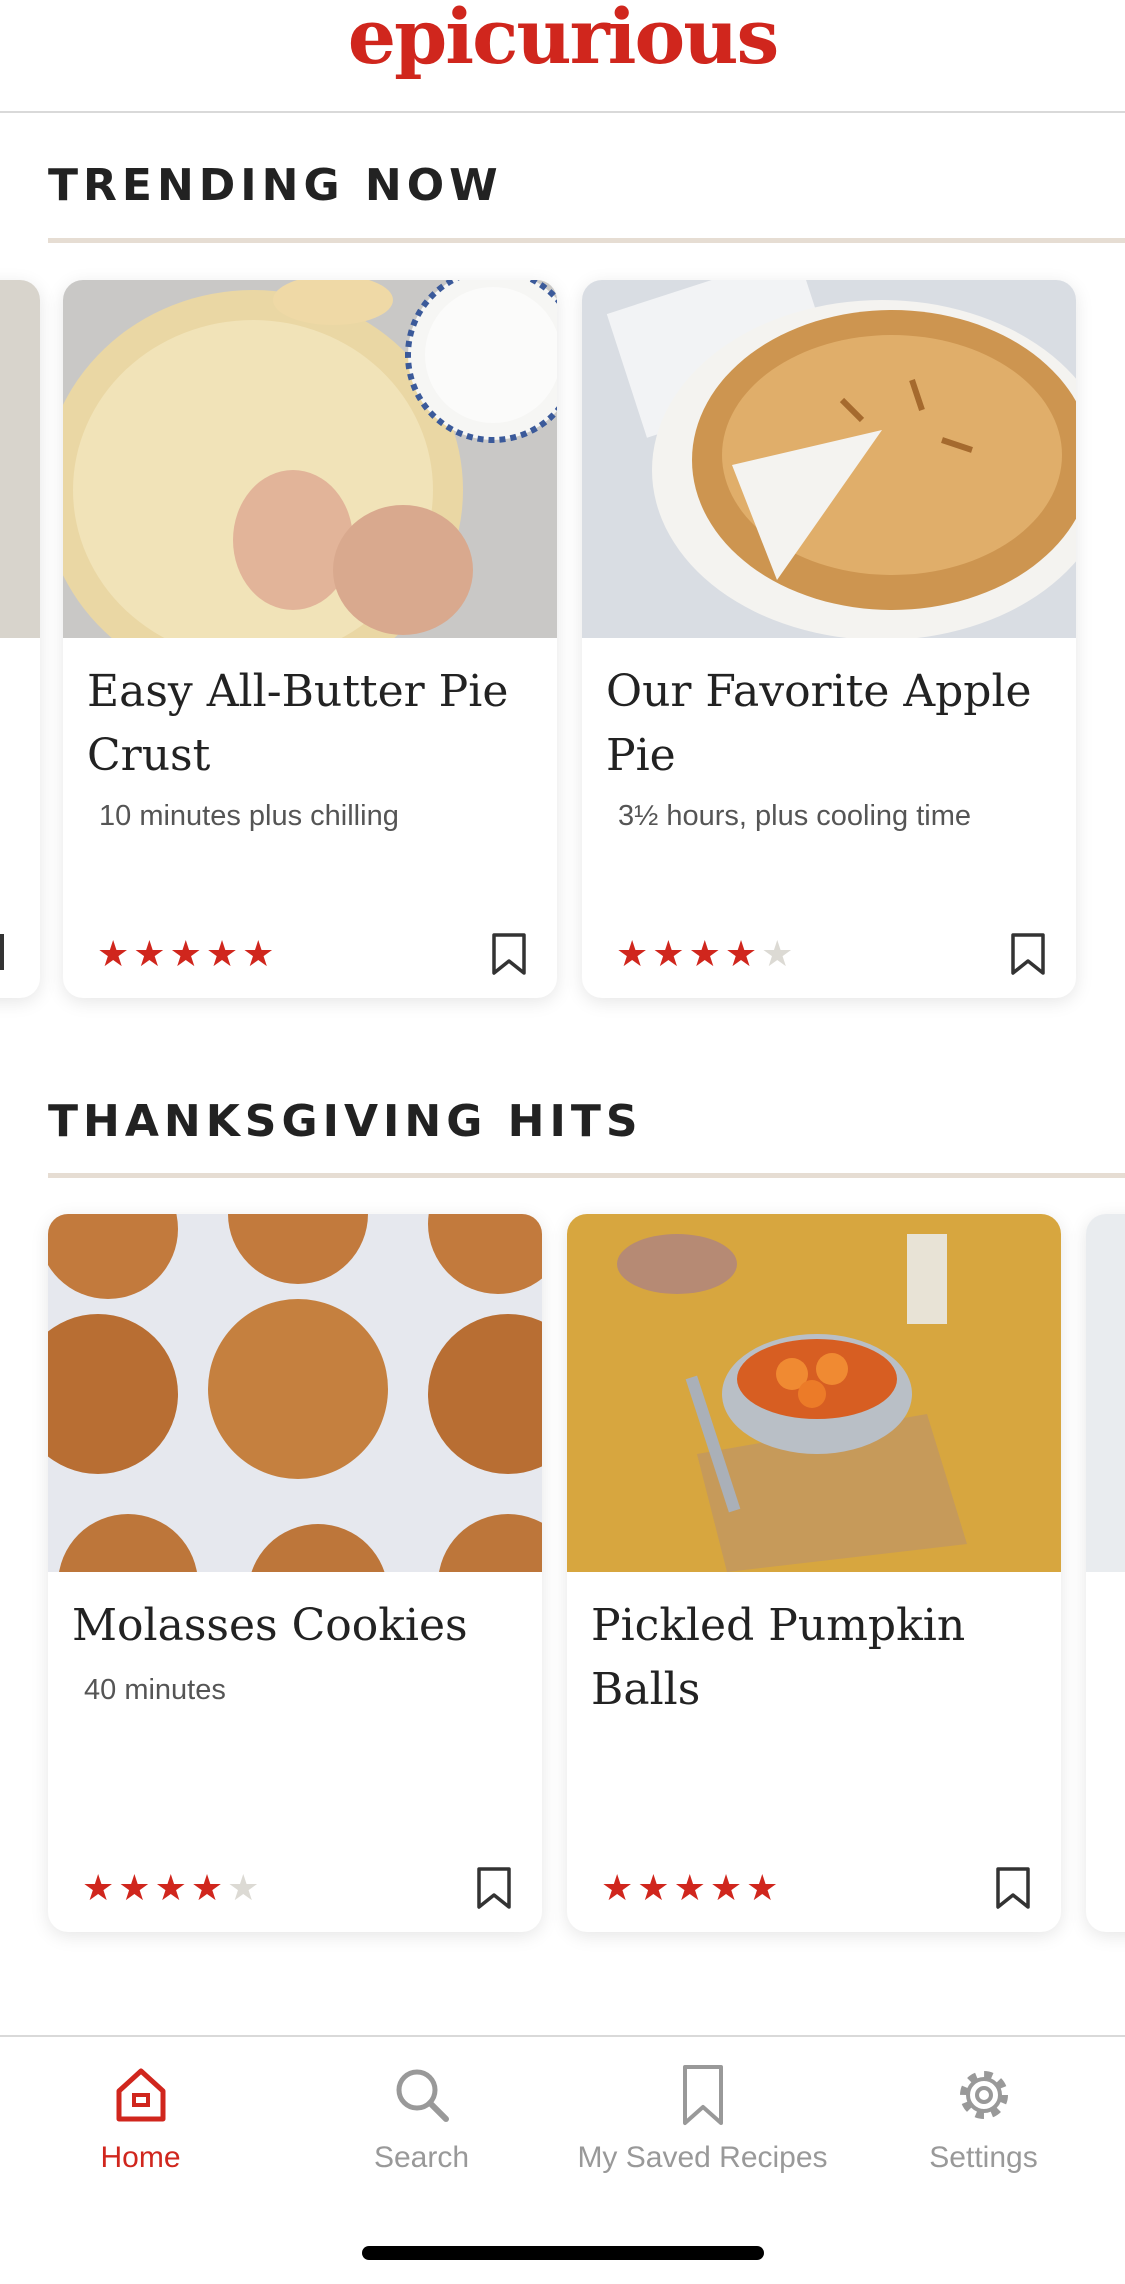  Describe the element at coordinates (702, 2157) in the screenshot. I see `nav-label: My Saved Recipes` at that location.